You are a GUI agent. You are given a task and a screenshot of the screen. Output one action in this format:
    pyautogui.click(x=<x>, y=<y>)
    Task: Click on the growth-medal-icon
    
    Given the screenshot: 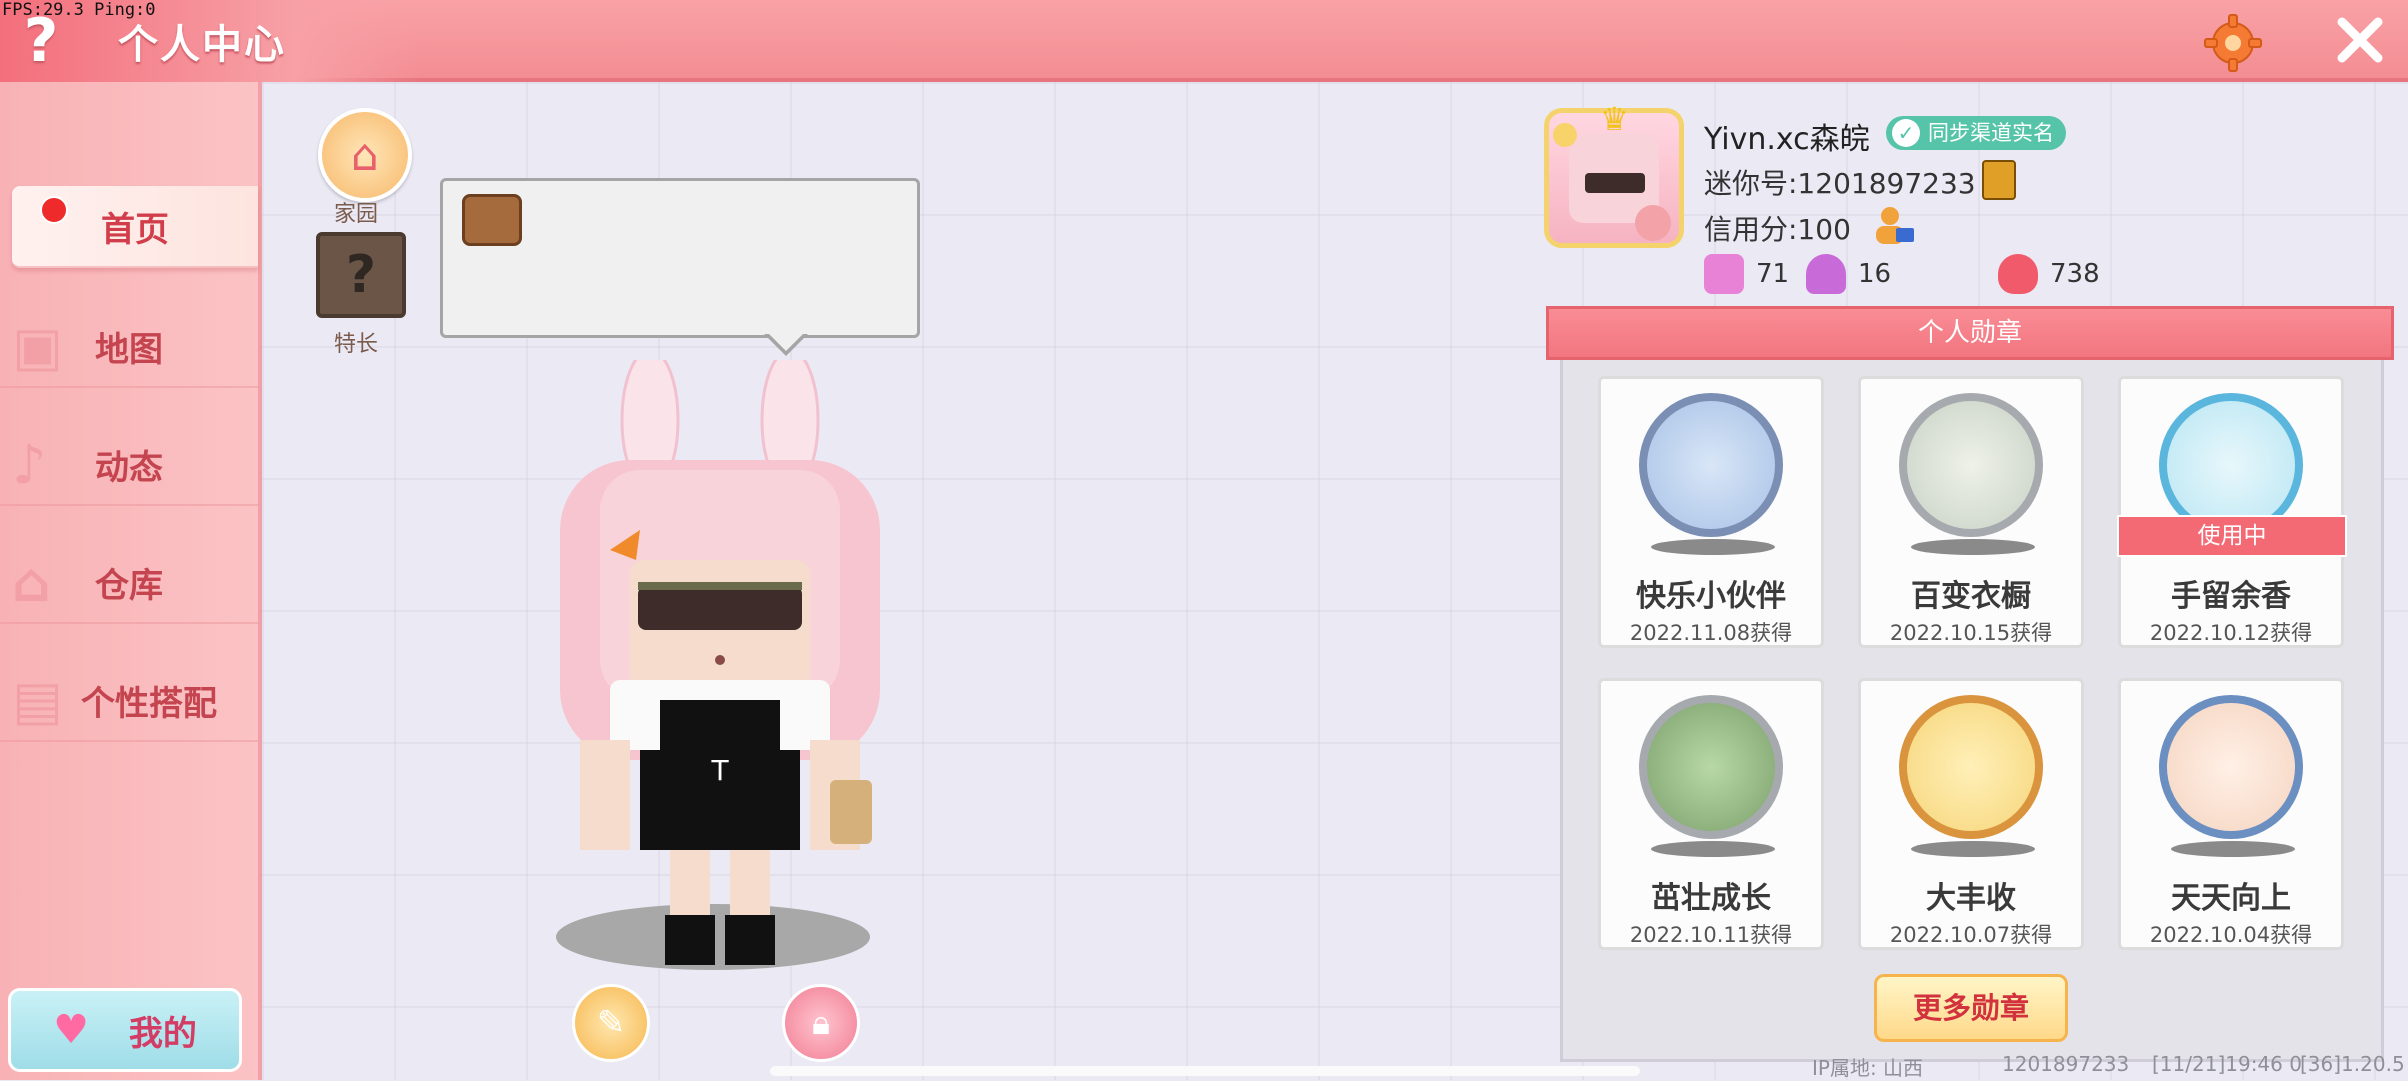 What is the action you would take?
    pyautogui.click(x=1711, y=767)
    